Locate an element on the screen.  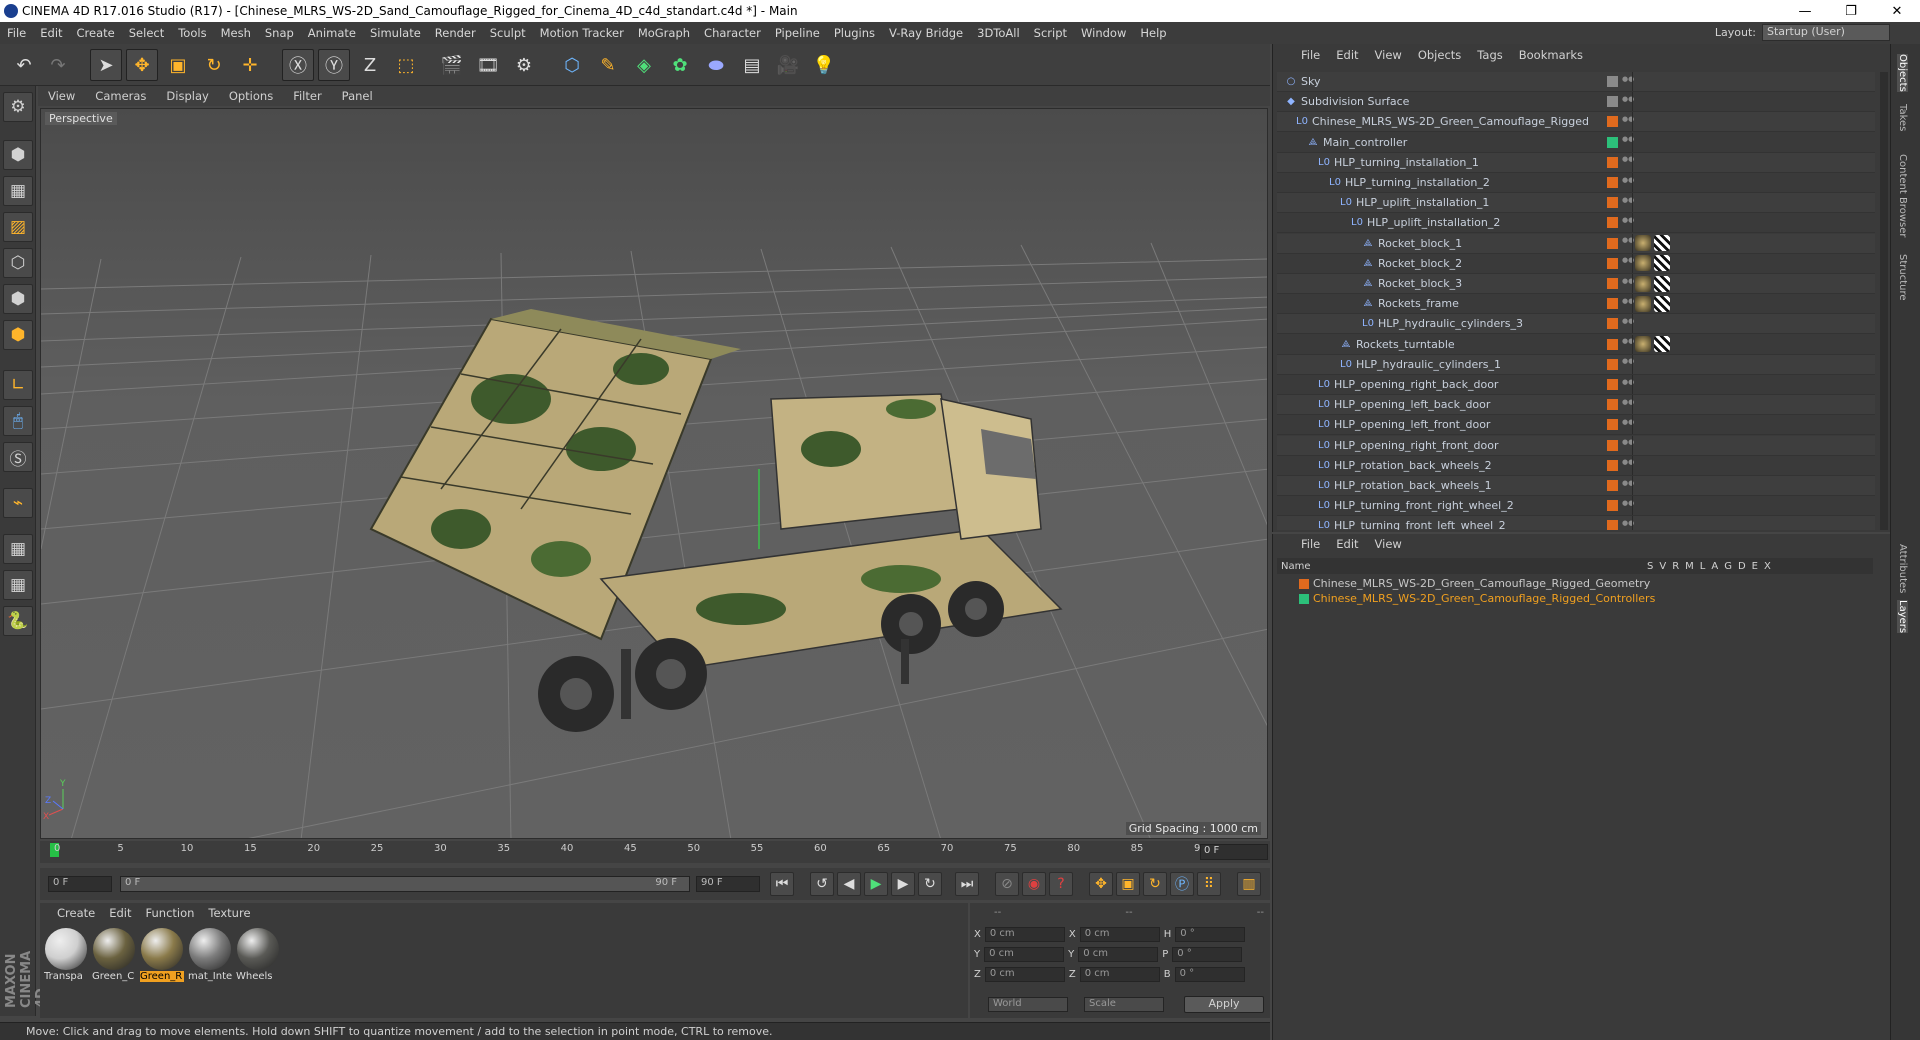
layer-column-header: V is located at coordinates (1662, 566).